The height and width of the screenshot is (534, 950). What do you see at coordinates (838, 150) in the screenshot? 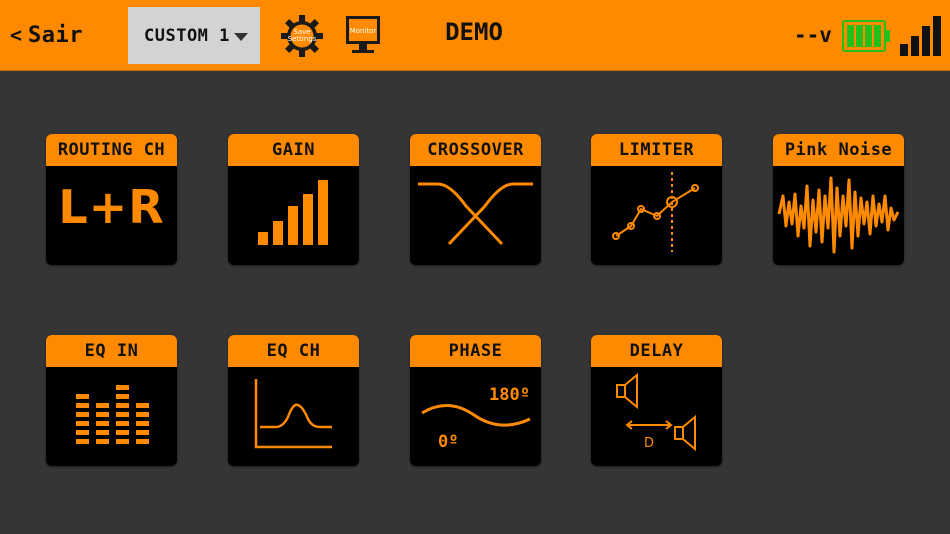
I see `tile-label: Pink Noise` at bounding box center [838, 150].